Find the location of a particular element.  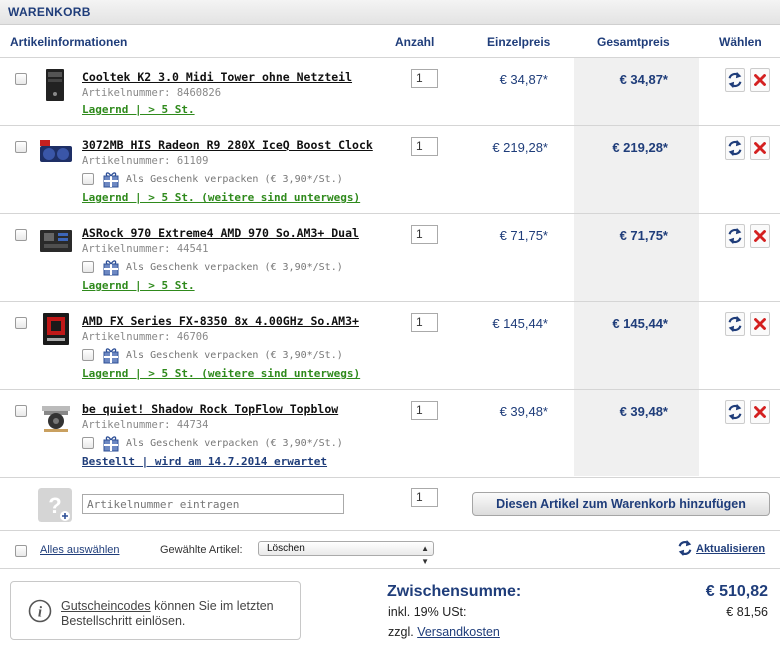

article-number: Artikelnummer: 61109 is located at coordinates (145, 161).